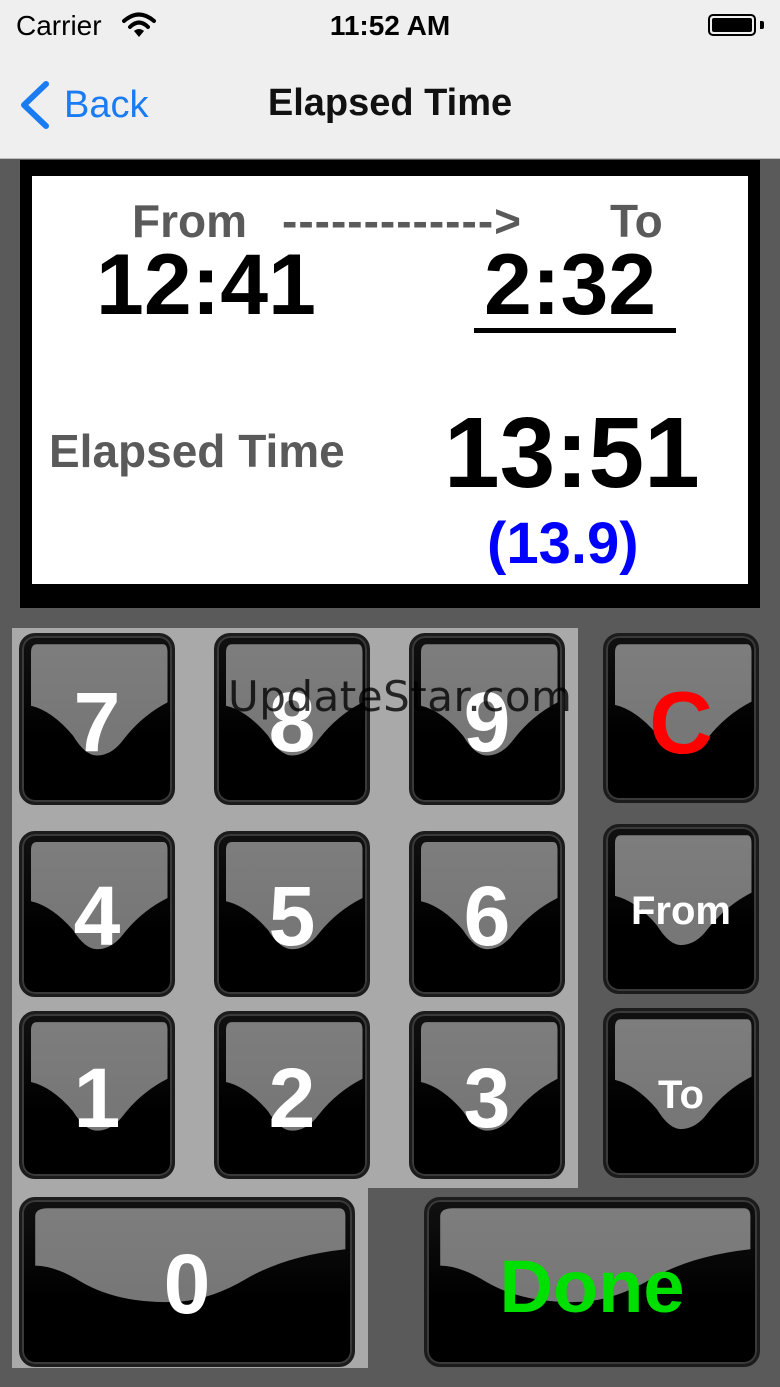  What do you see at coordinates (570, 285) in the screenshot?
I see `to-time-value: 2:32` at bounding box center [570, 285].